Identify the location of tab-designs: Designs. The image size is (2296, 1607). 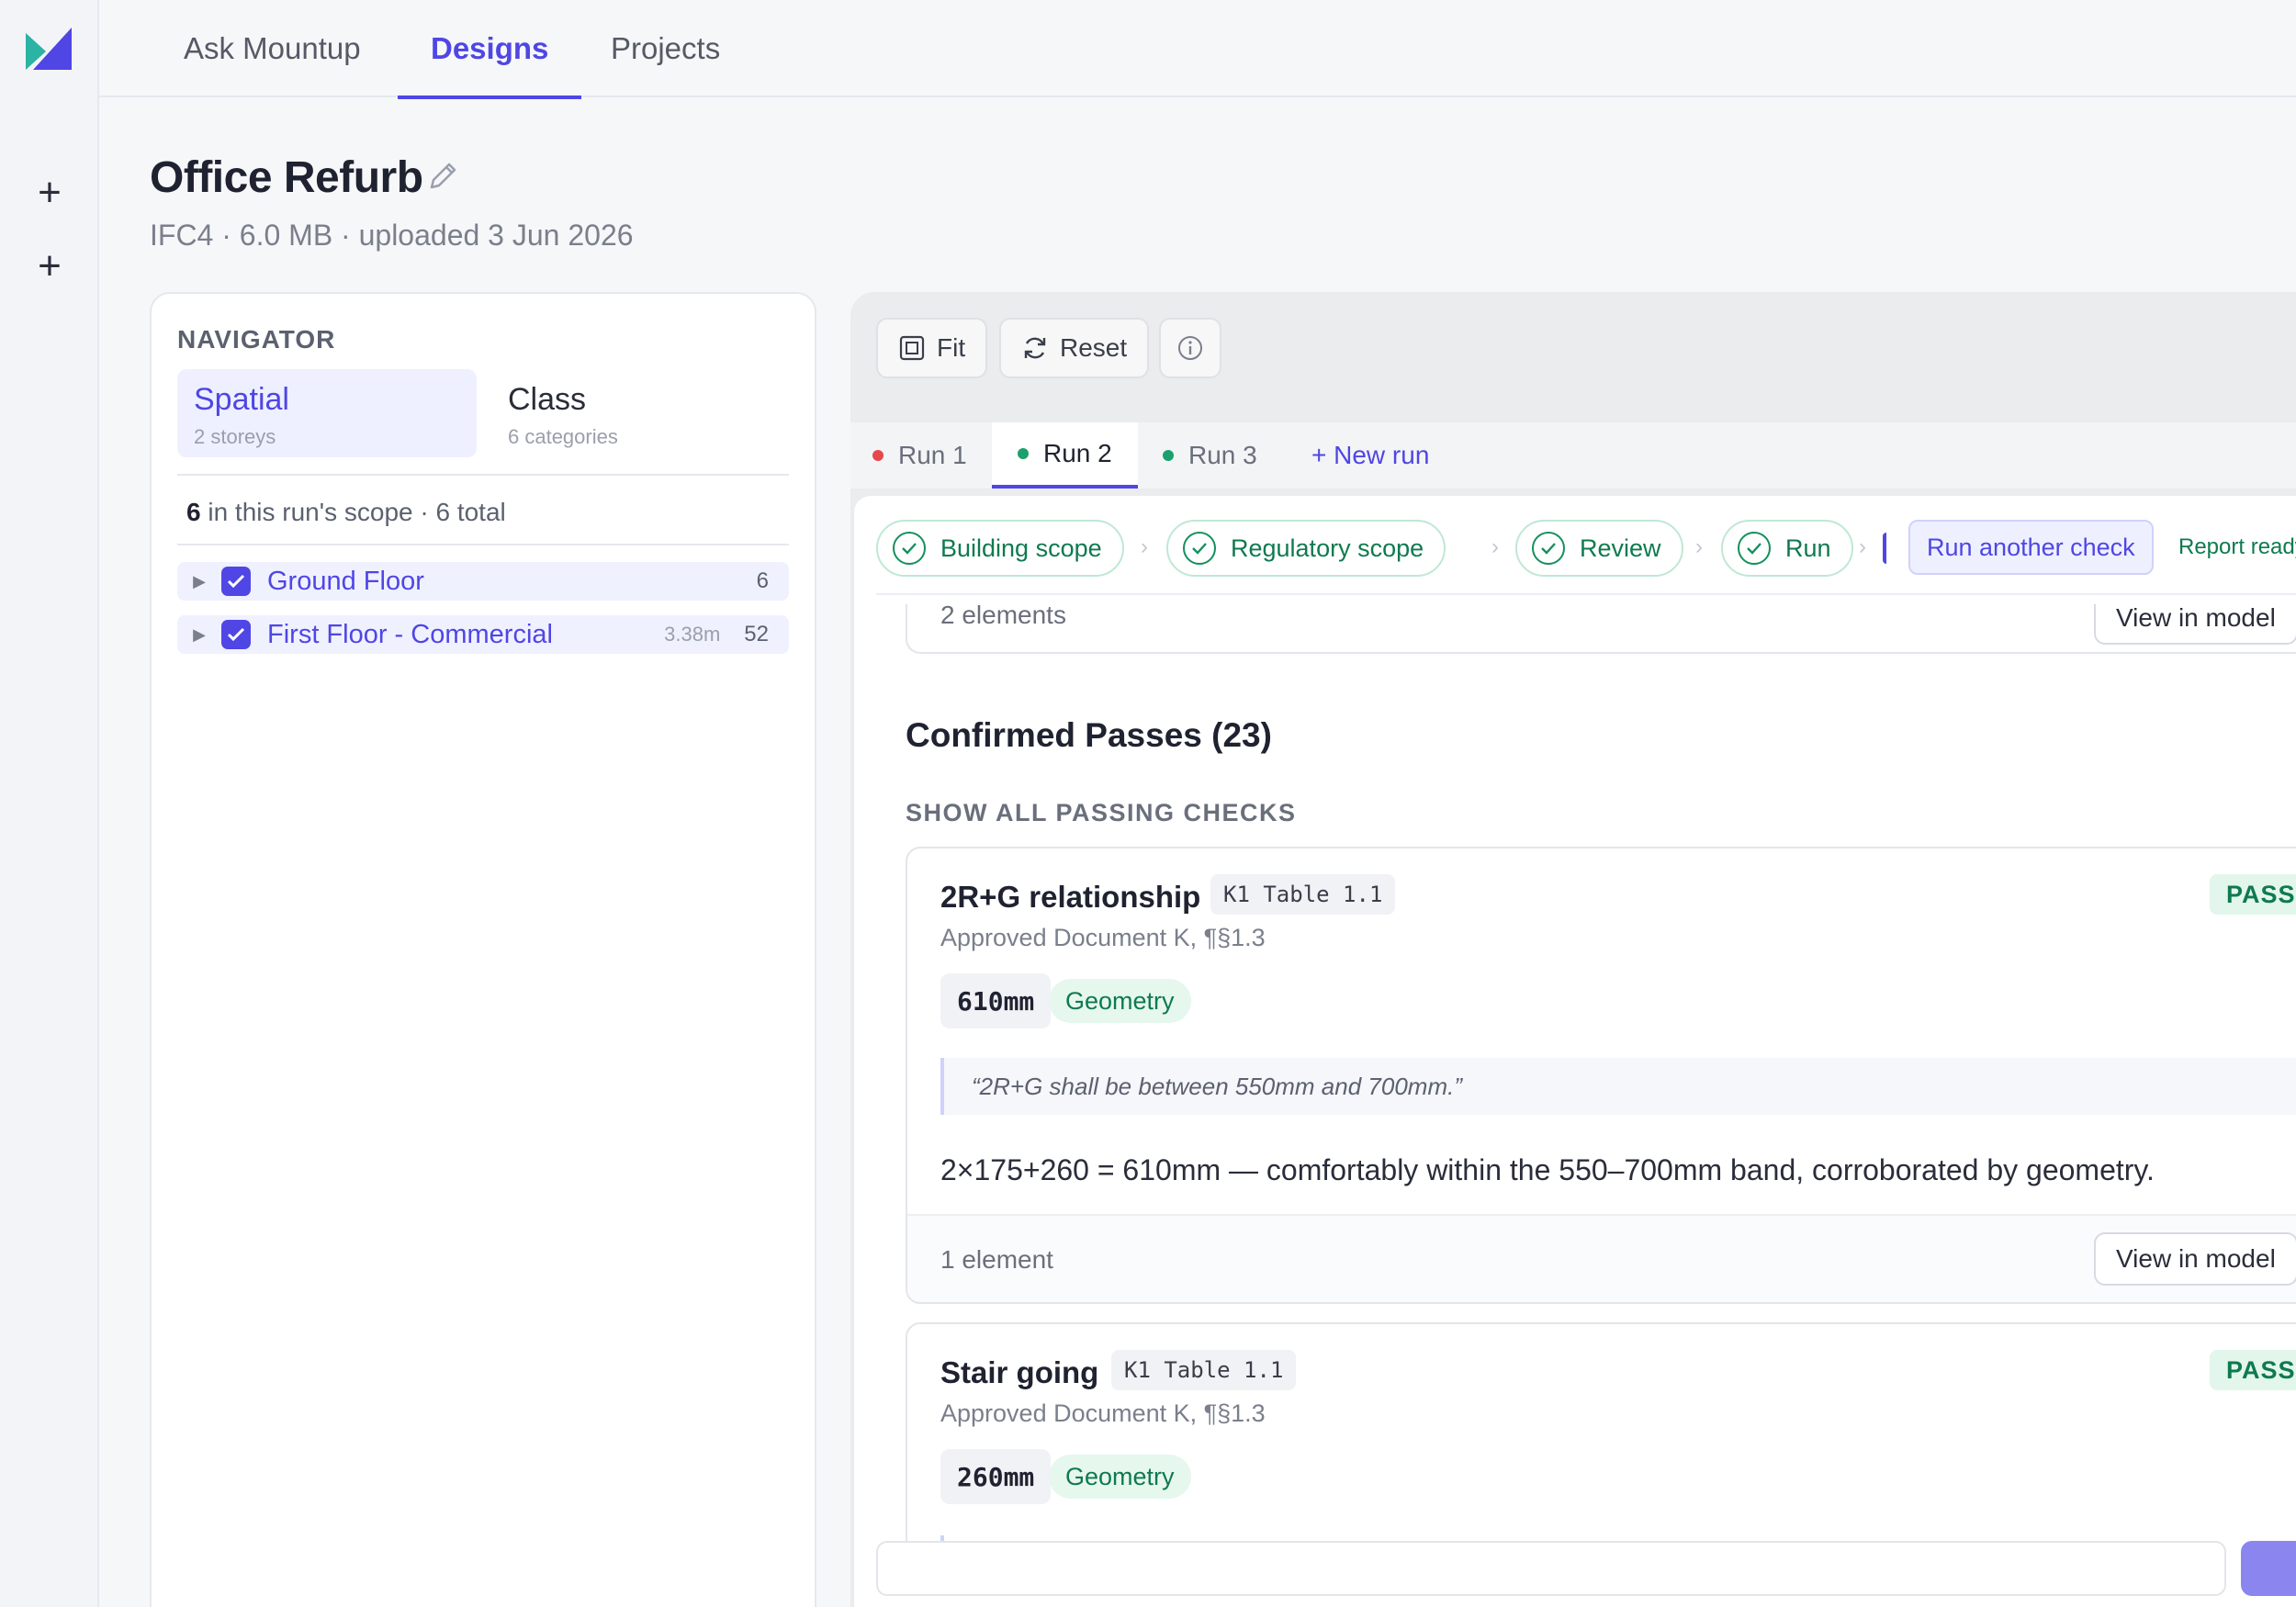
(490, 49).